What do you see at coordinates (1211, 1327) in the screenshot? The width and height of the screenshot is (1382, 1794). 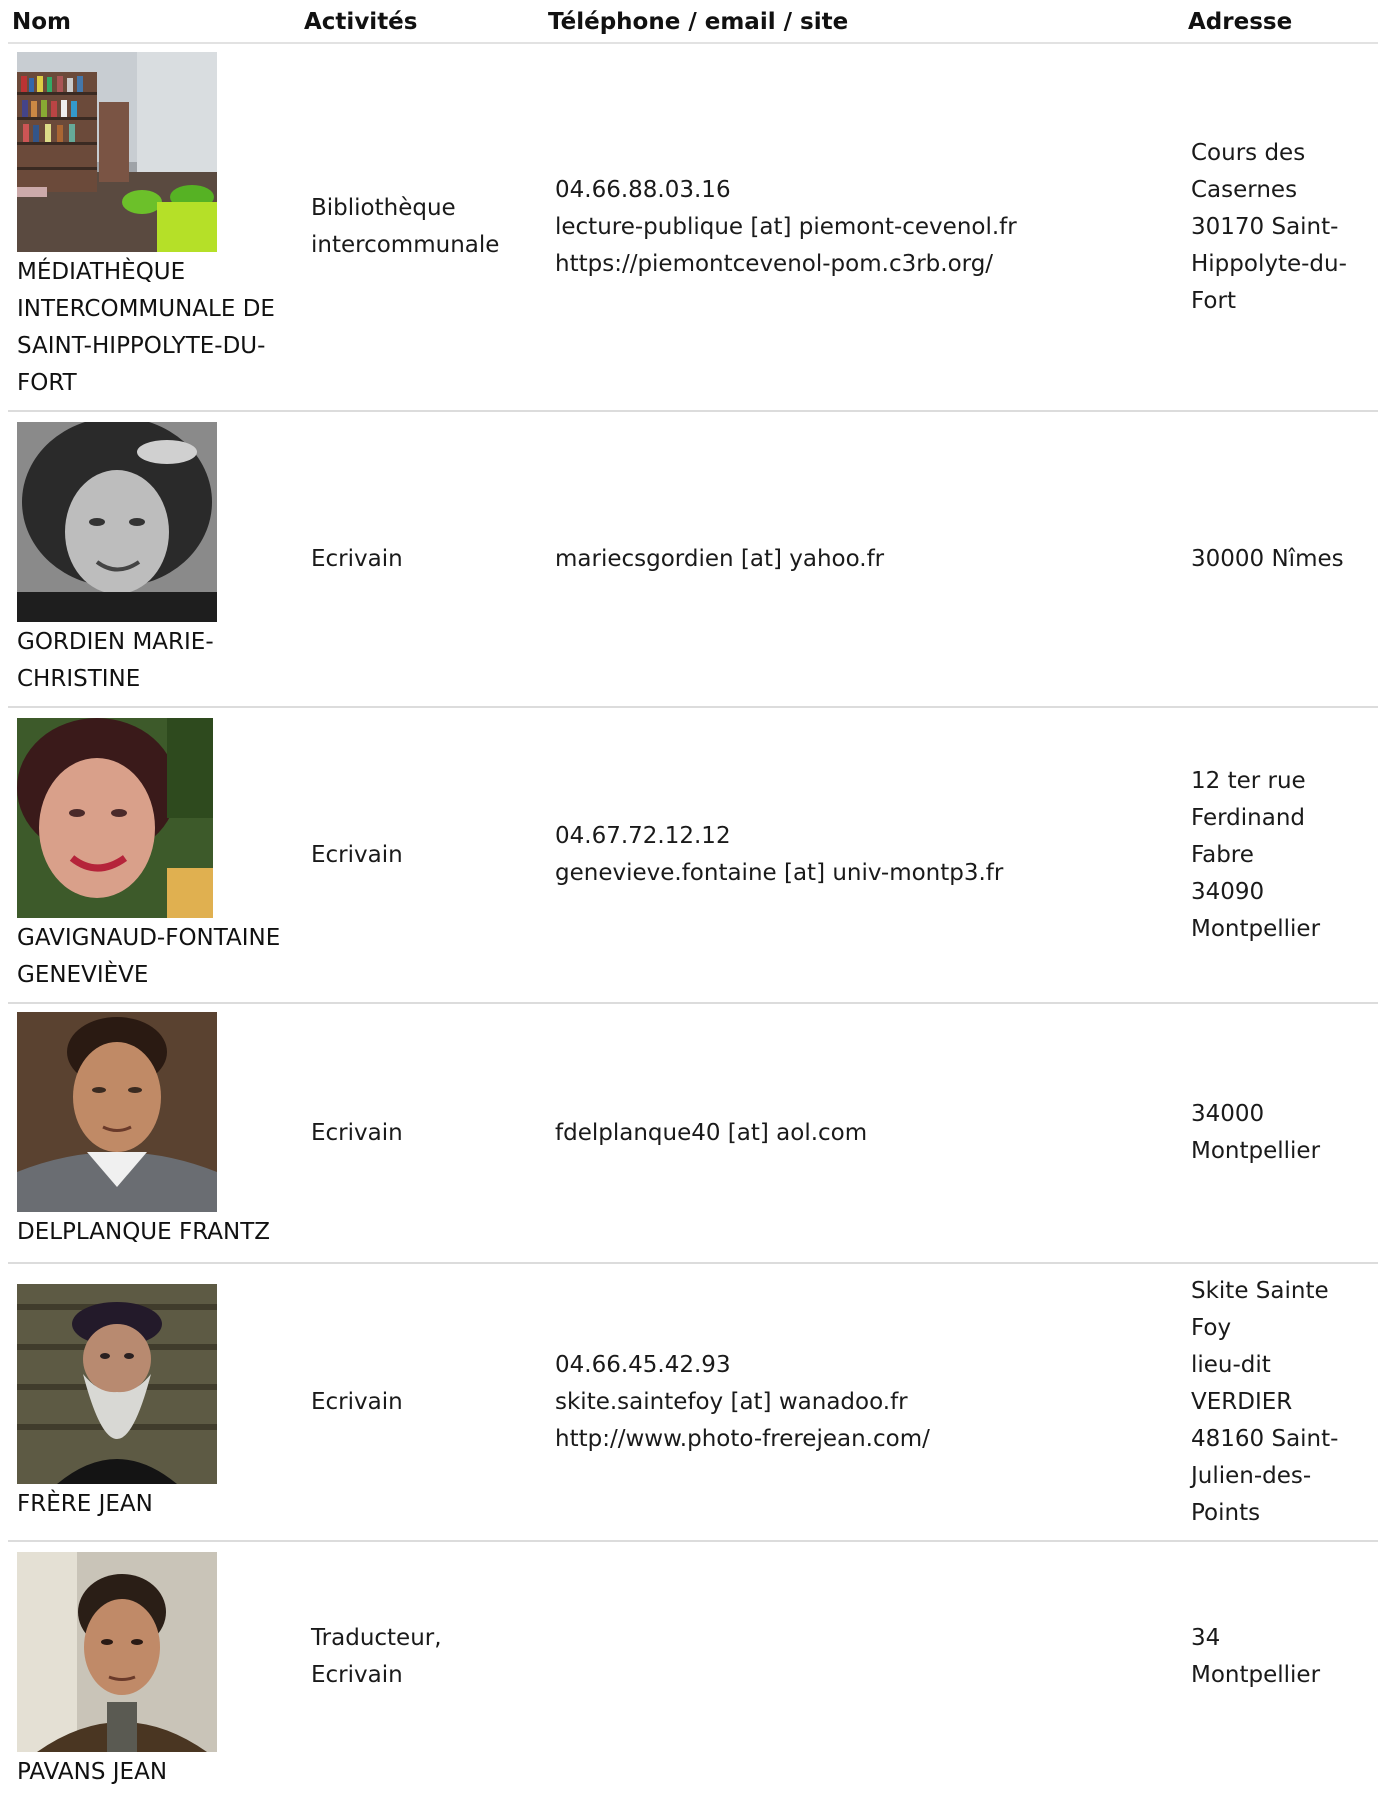 I see `address-line: Foy` at bounding box center [1211, 1327].